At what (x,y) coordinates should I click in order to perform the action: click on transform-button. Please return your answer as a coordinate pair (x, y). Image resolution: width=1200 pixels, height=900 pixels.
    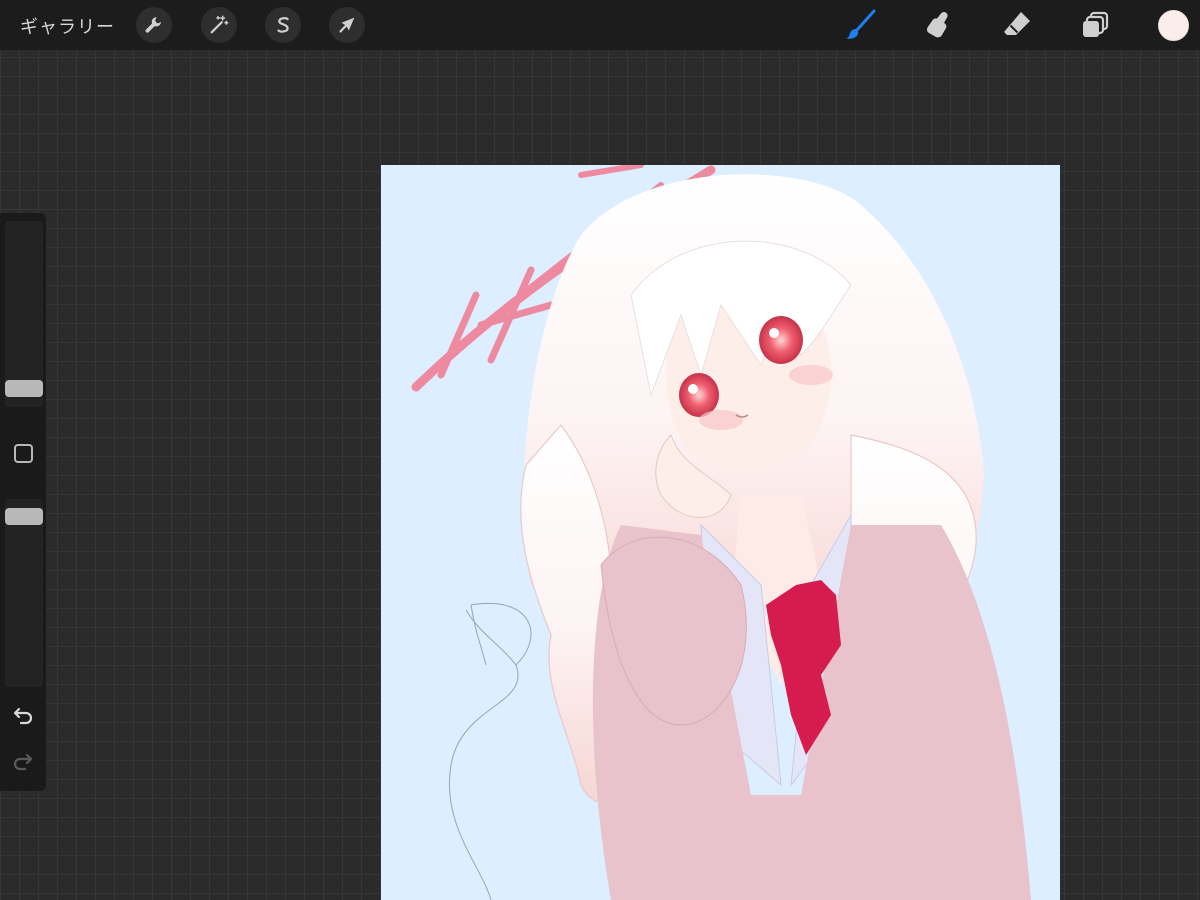
    Looking at the image, I should click on (347, 25).